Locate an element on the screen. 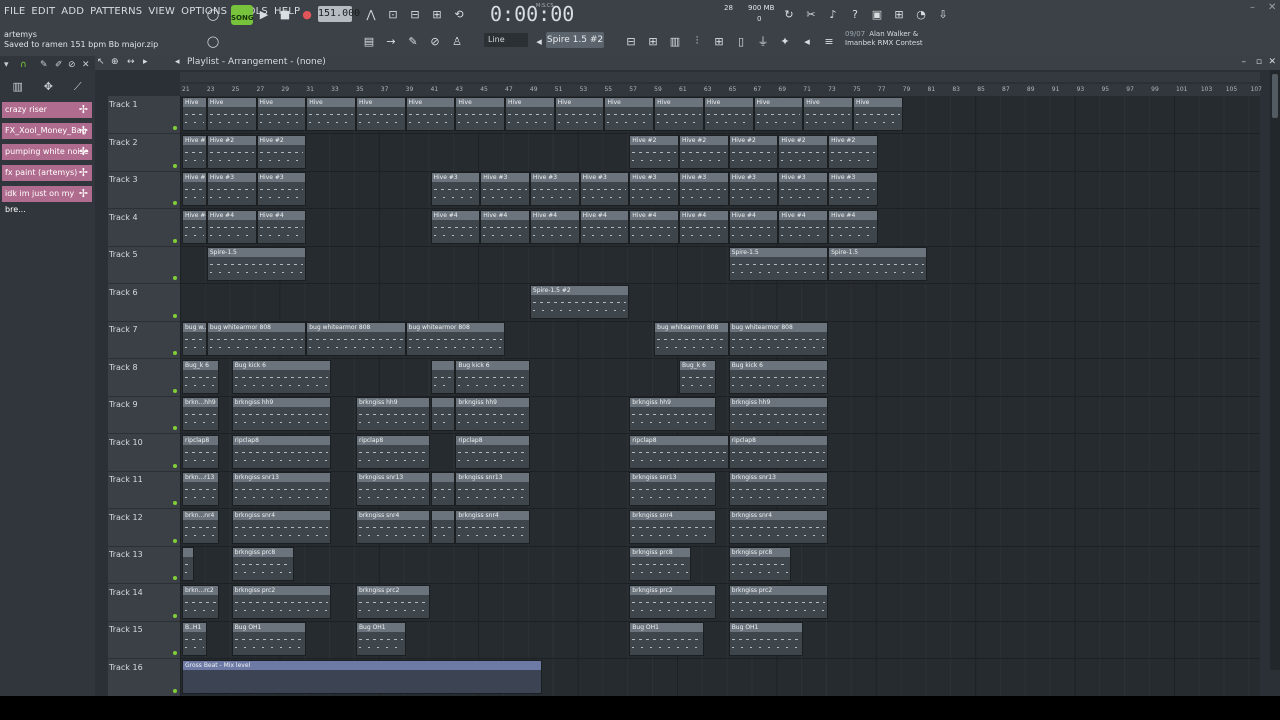 The image size is (1280, 720). track-header: Track 15 is located at coordinates (144, 640).